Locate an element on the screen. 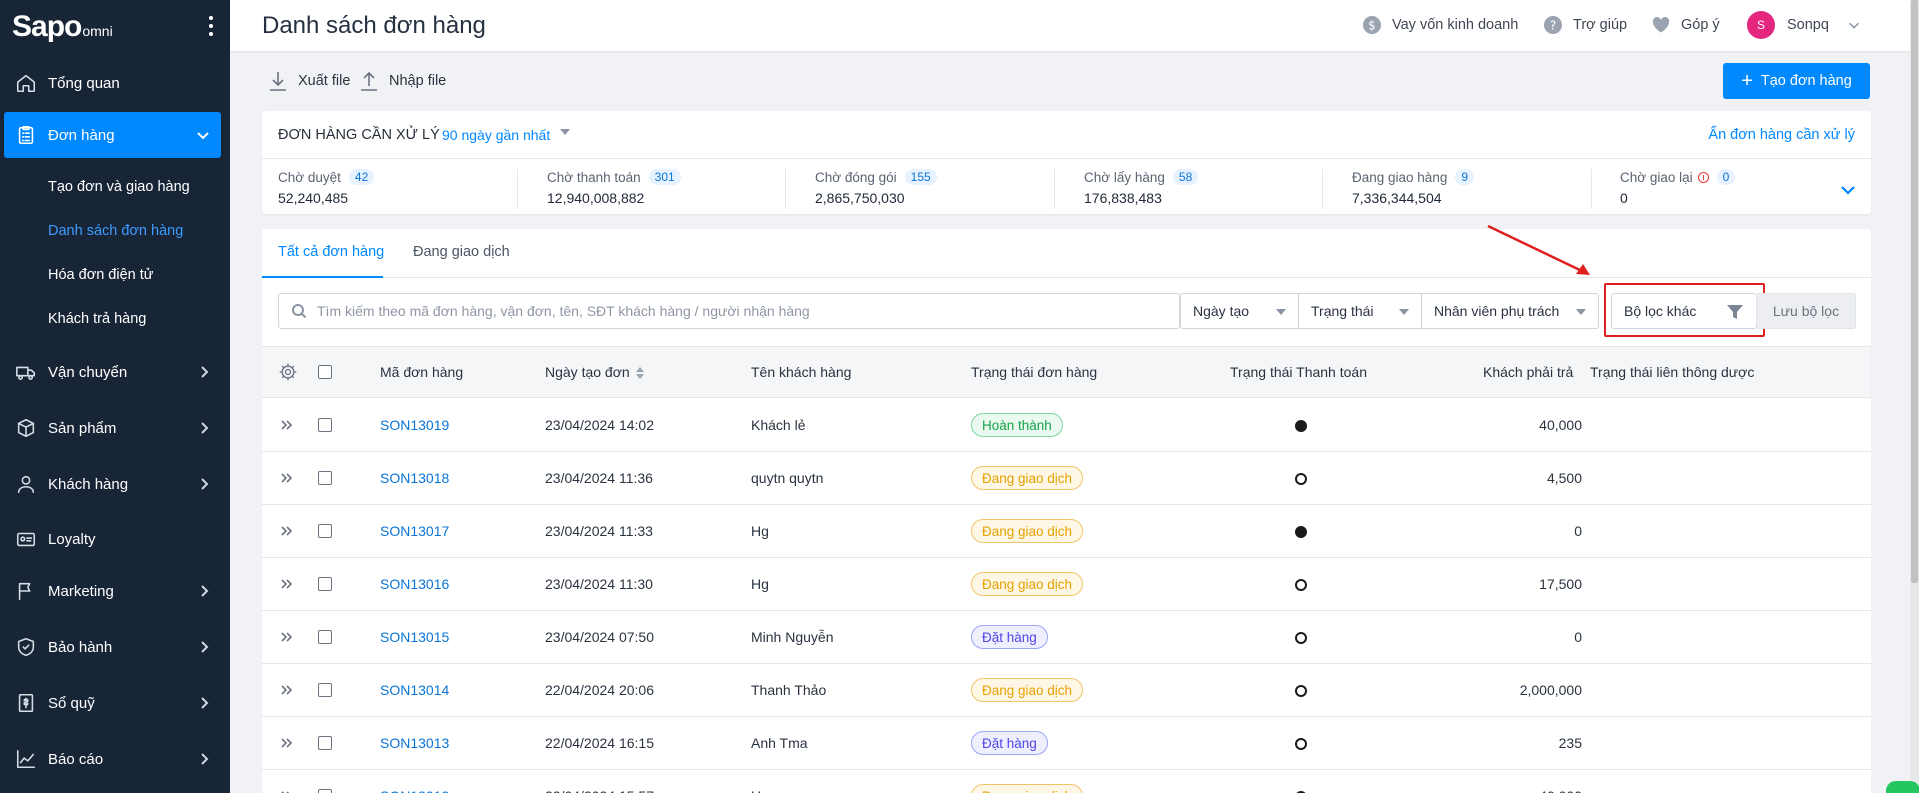 Image resolution: width=1919 pixels, height=793 pixels. tab-all-orders: Tất cả đơn hàng is located at coordinates (331, 252).